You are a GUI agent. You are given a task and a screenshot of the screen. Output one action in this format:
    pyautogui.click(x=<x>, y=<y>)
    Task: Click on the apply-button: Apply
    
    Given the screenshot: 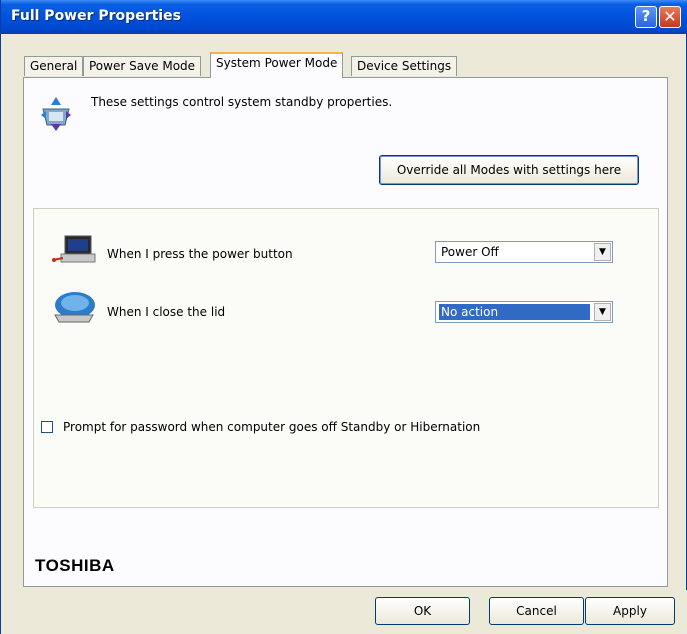 What is the action you would take?
    pyautogui.click(x=630, y=611)
    